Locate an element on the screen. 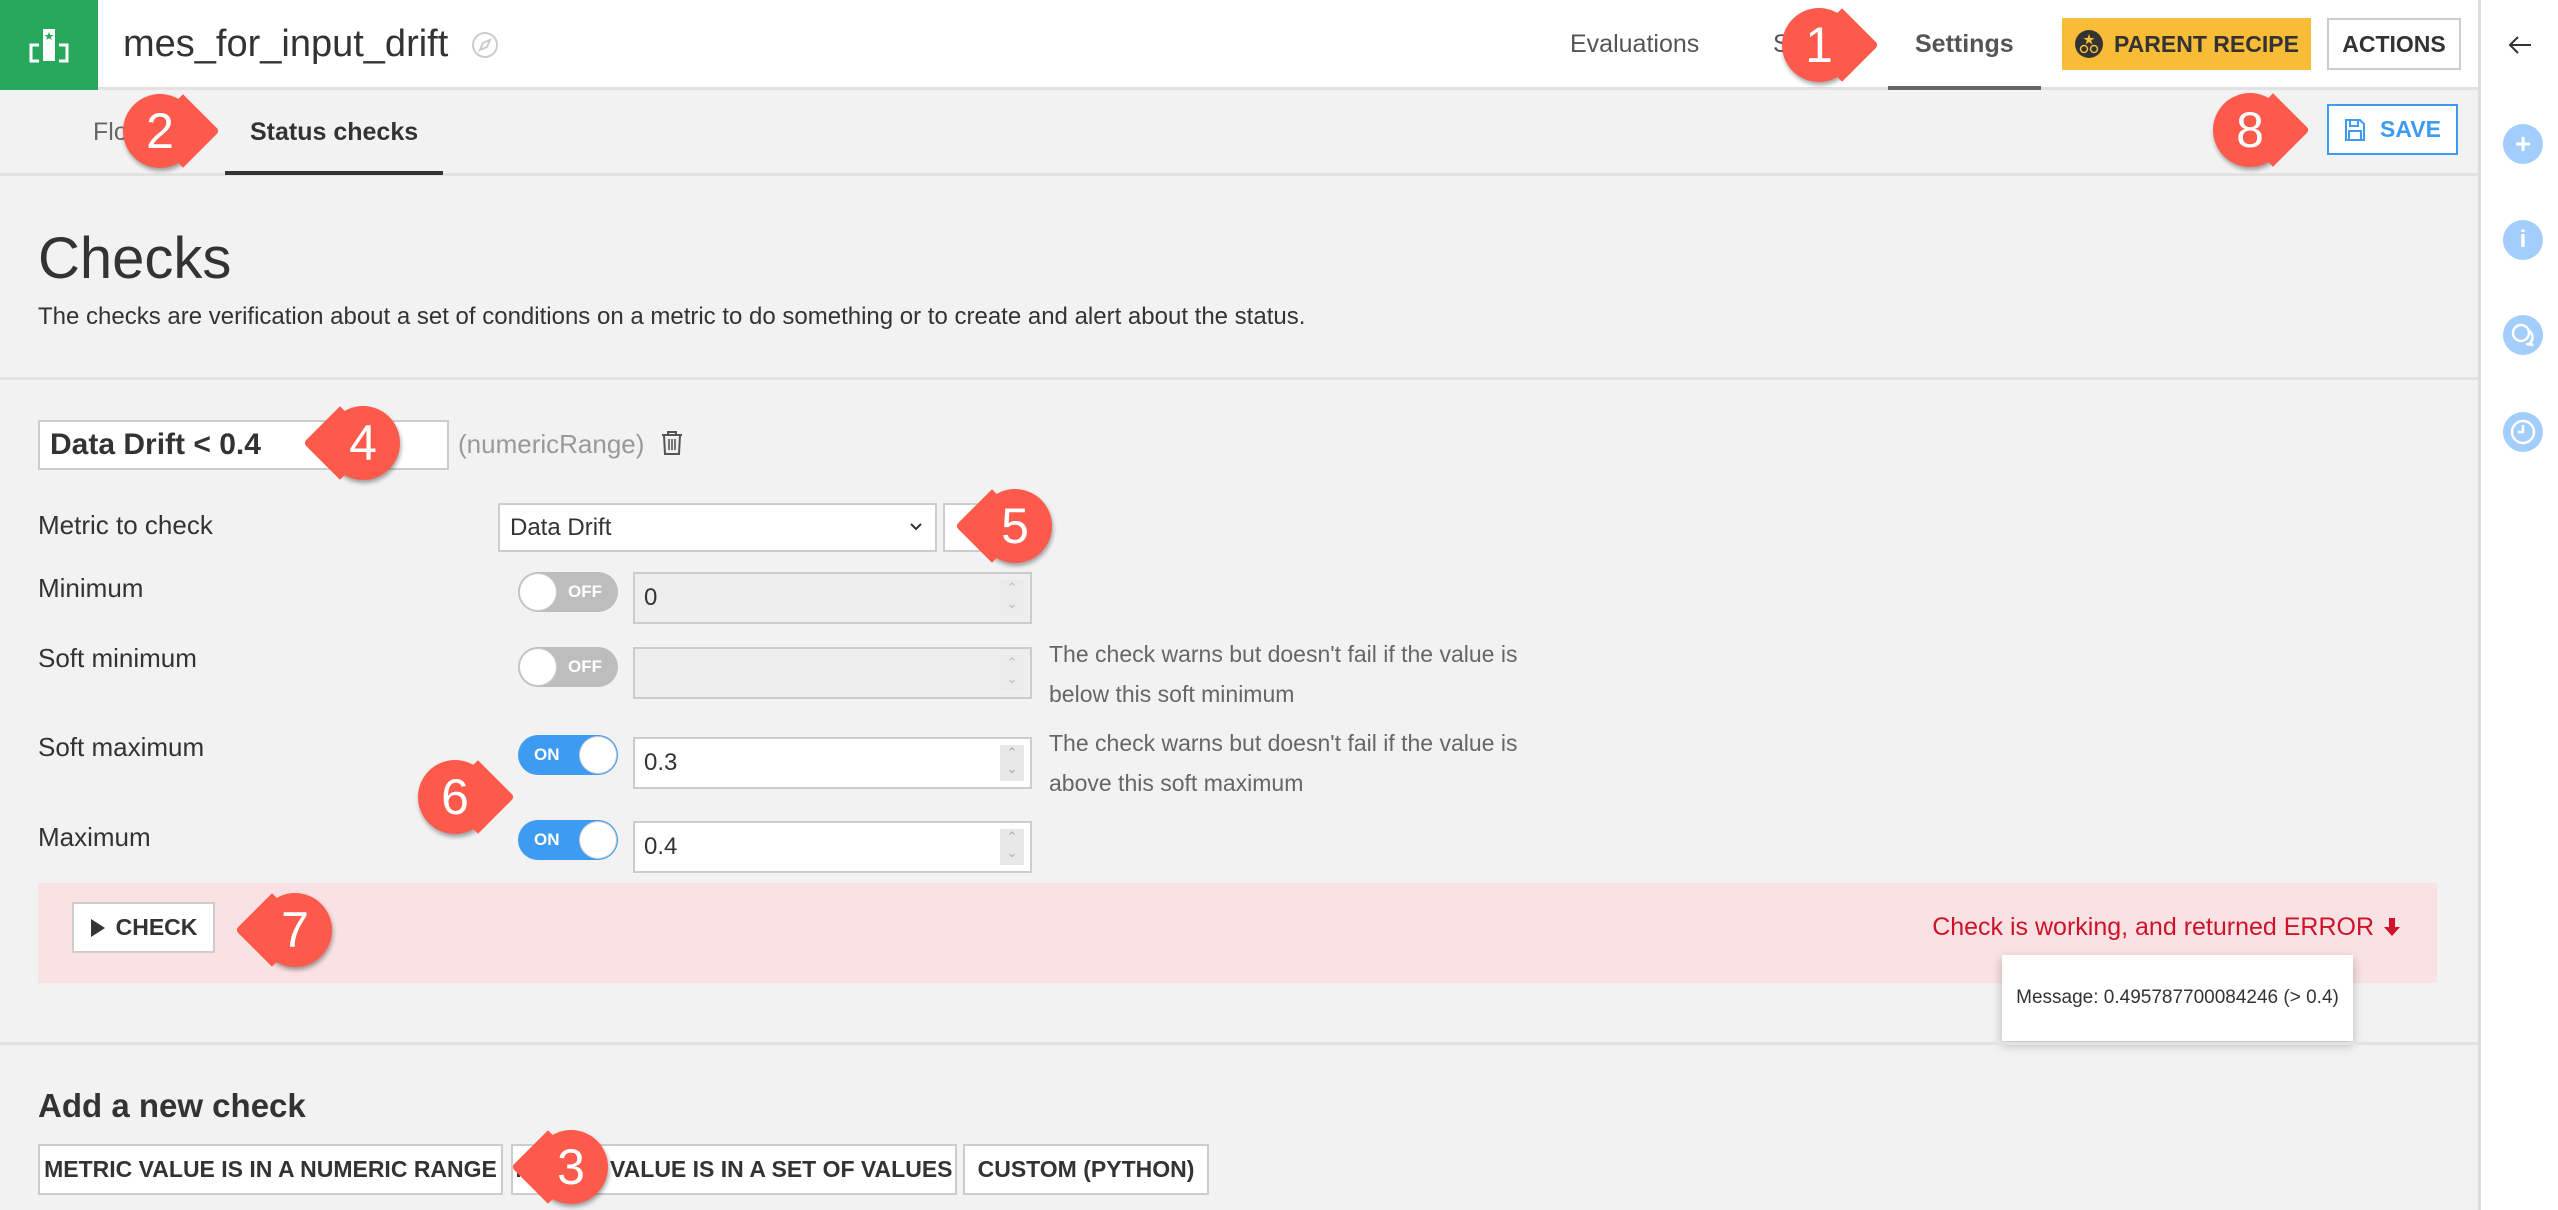  object-title: mes_for_input_drift is located at coordinates (286, 44).